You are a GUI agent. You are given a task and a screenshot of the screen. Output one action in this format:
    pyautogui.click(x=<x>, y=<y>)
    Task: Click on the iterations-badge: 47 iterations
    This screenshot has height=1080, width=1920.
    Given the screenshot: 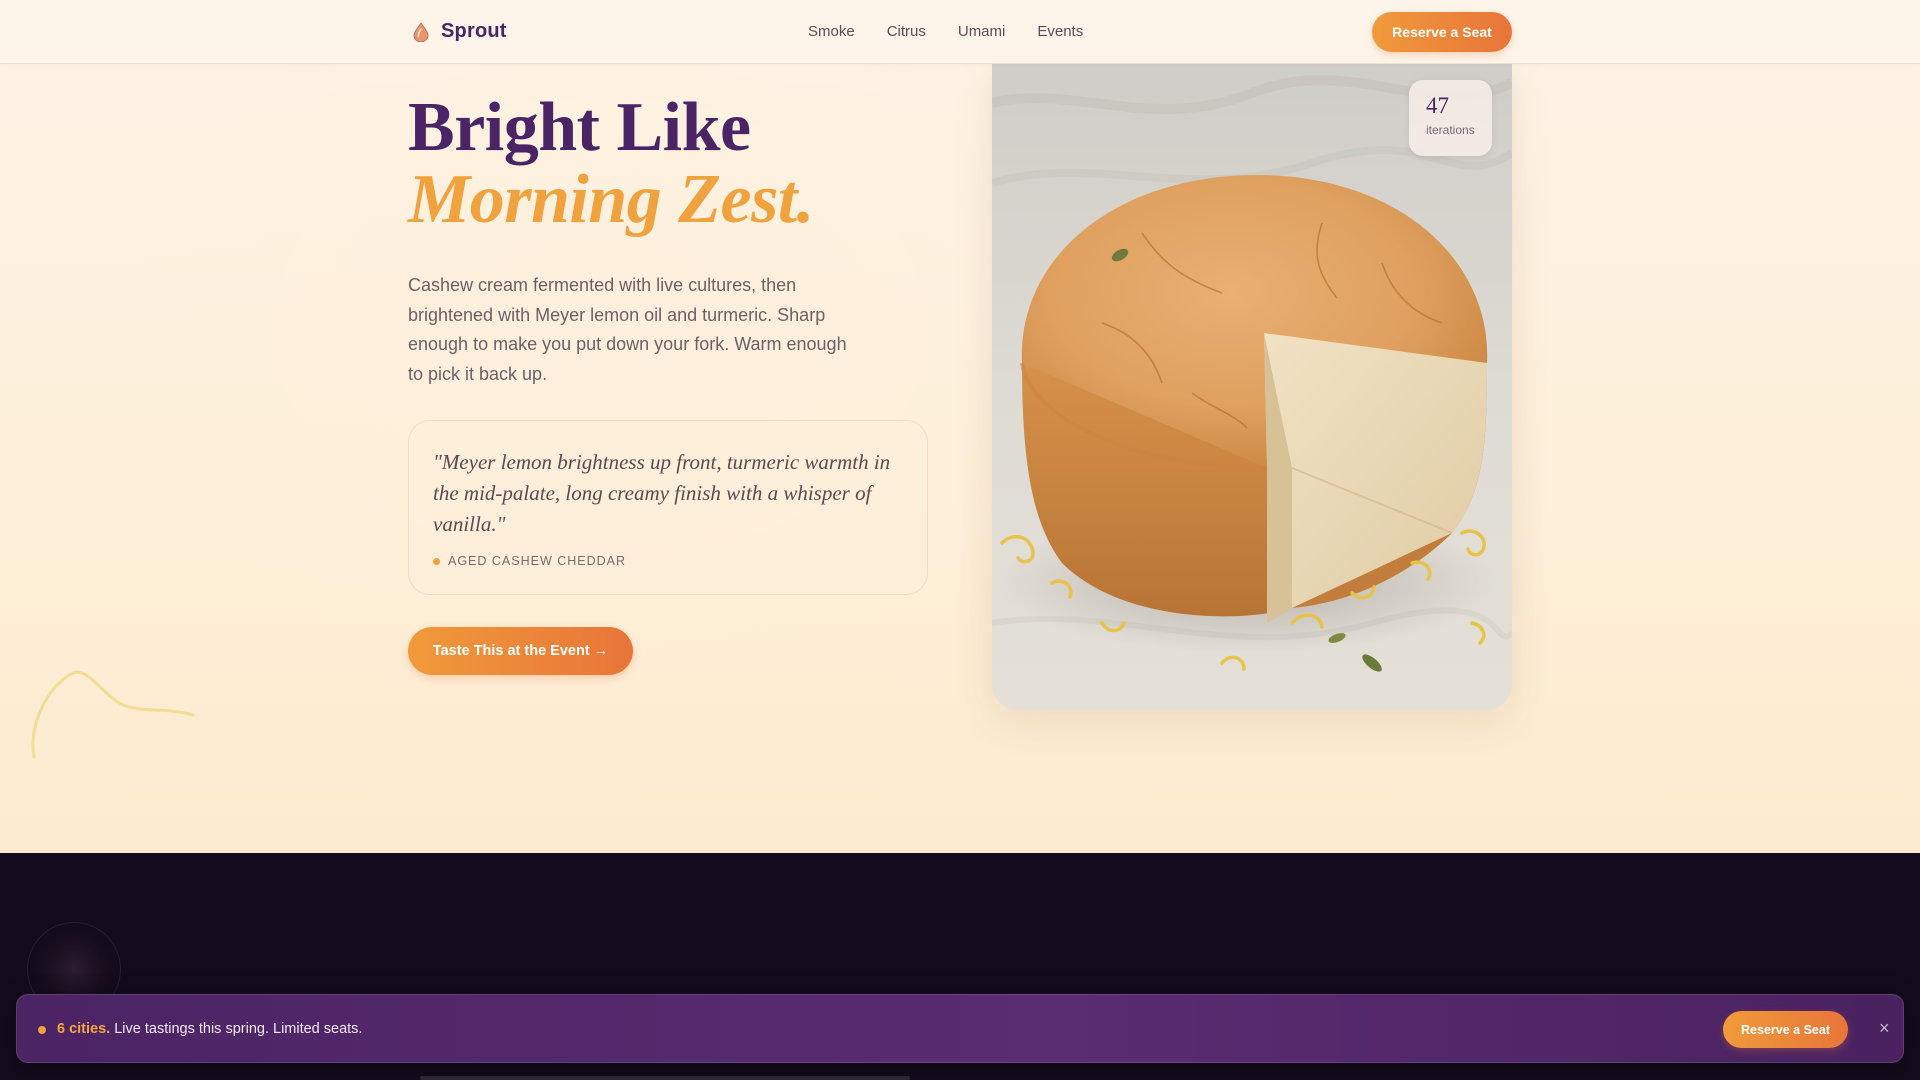 What is the action you would take?
    pyautogui.click(x=1450, y=118)
    